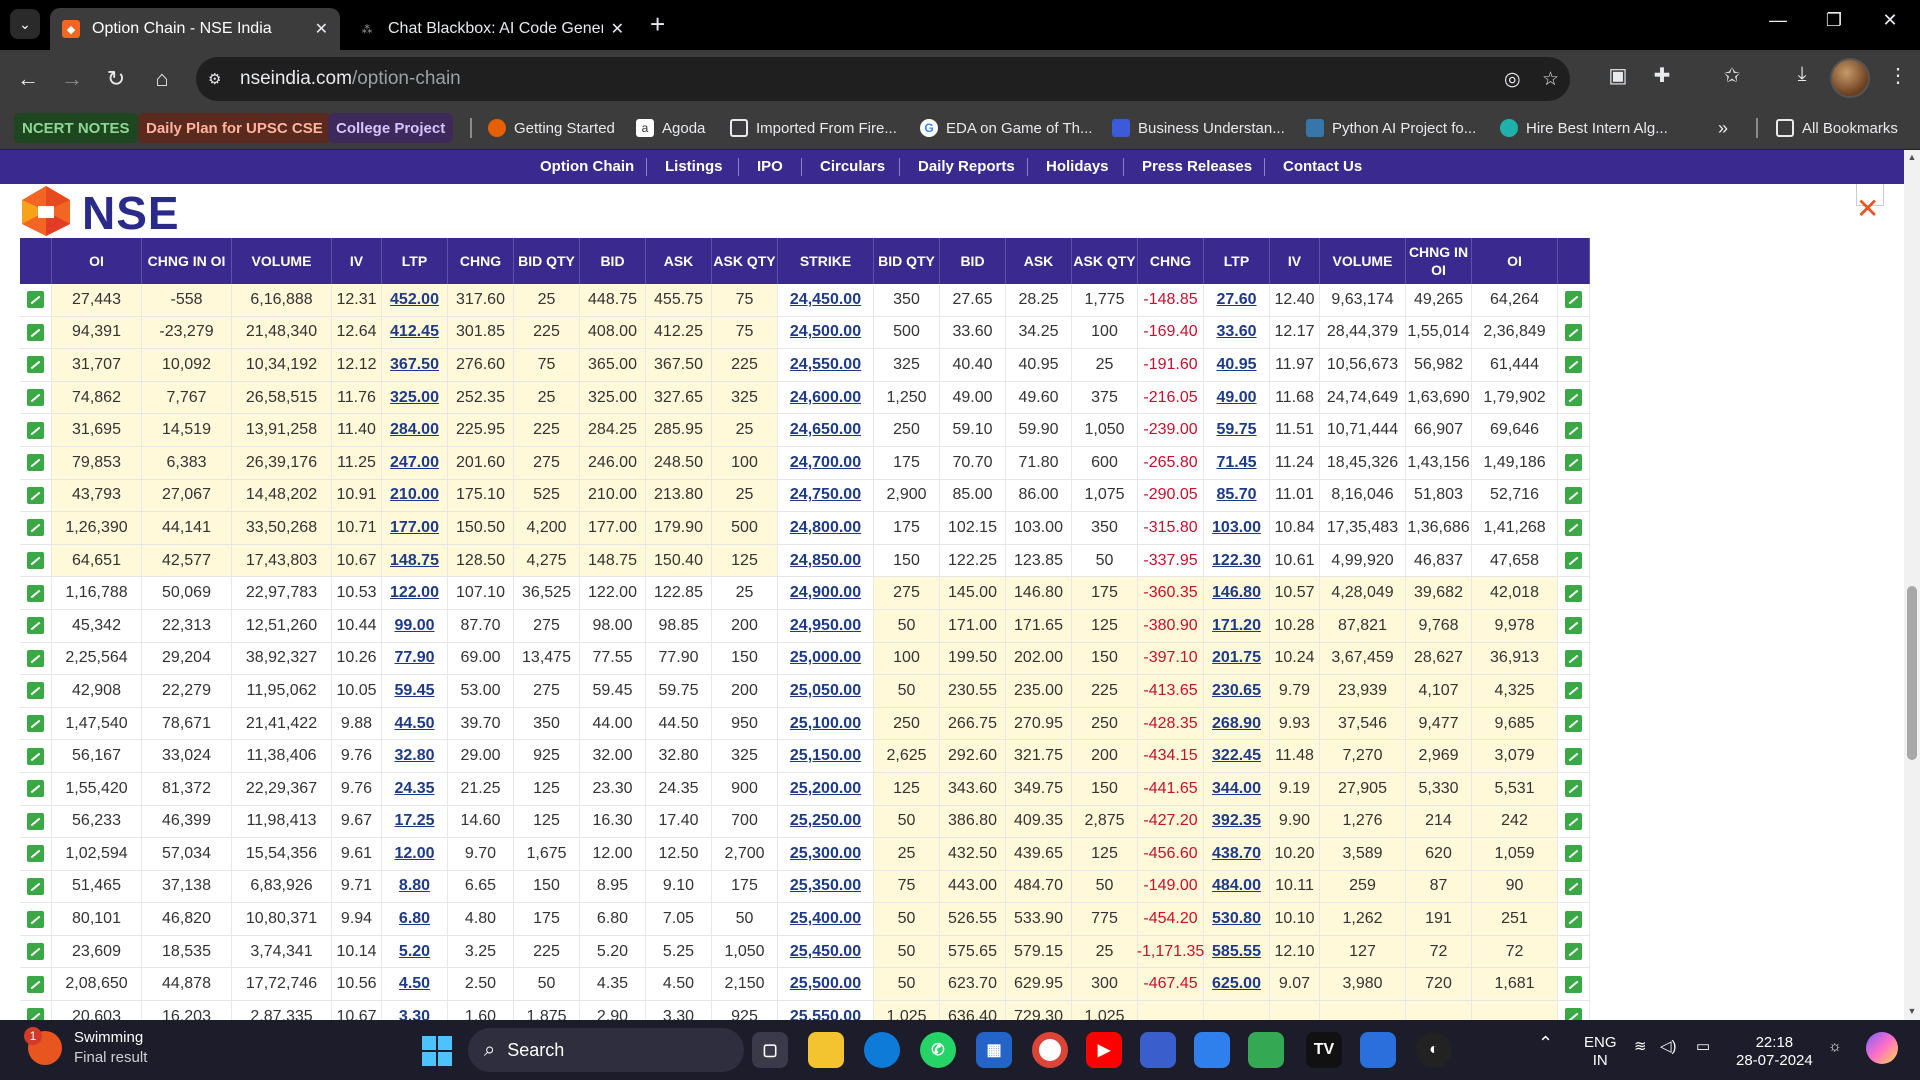  I want to click on tray-expand-icon: ⌃, so click(1545, 1043).